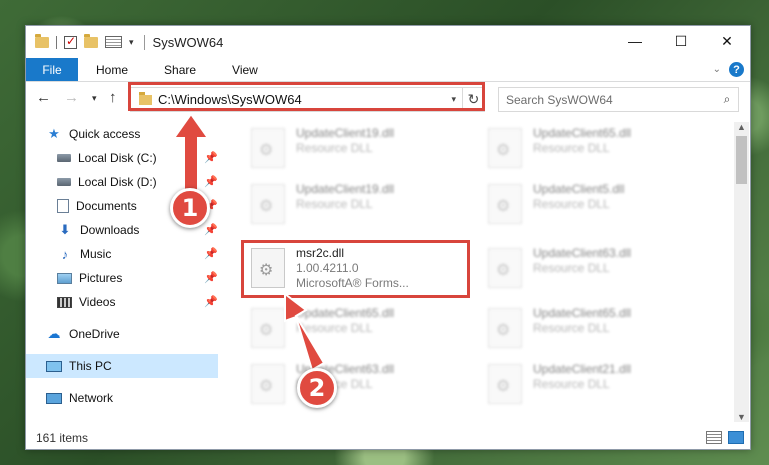 This screenshot has height=465, width=769. I want to click on help-icon: ?, so click(736, 69).